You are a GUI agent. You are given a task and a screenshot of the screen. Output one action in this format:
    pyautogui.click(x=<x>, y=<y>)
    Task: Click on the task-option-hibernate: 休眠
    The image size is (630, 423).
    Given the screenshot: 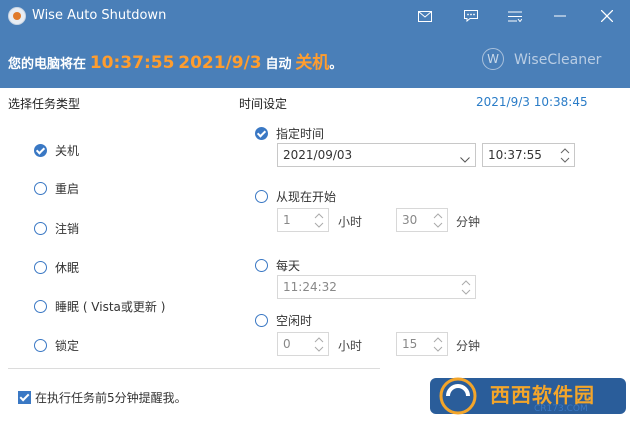 What is the action you would take?
    pyautogui.click(x=56, y=267)
    